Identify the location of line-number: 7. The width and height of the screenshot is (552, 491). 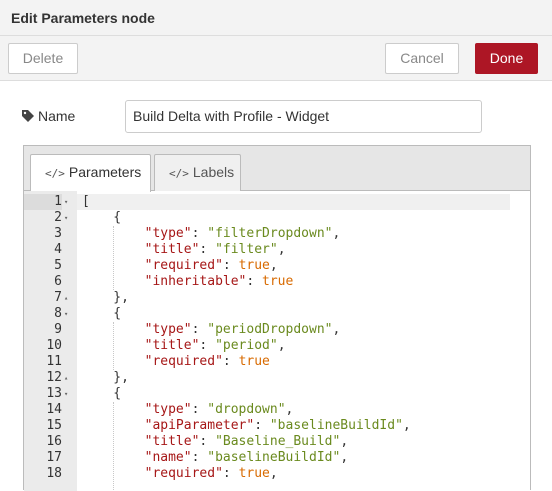
(58, 297).